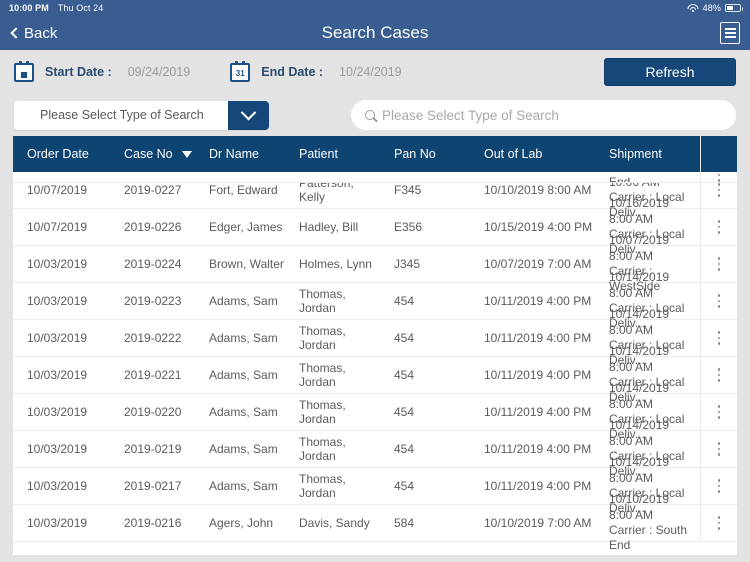 The image size is (750, 562). What do you see at coordinates (552, 115) in the screenshot?
I see `search-input` at bounding box center [552, 115].